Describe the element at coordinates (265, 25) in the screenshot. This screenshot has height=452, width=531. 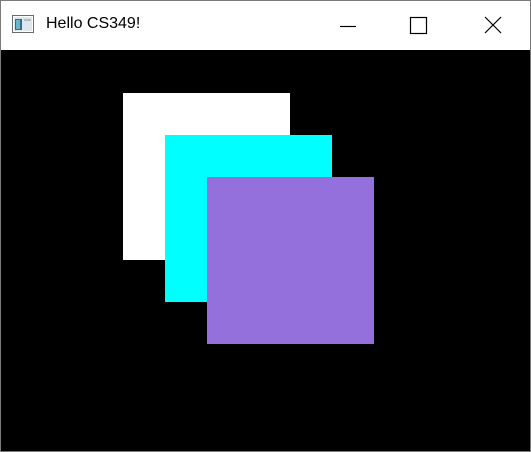
I see `title-bar: Hello CS349!` at that location.